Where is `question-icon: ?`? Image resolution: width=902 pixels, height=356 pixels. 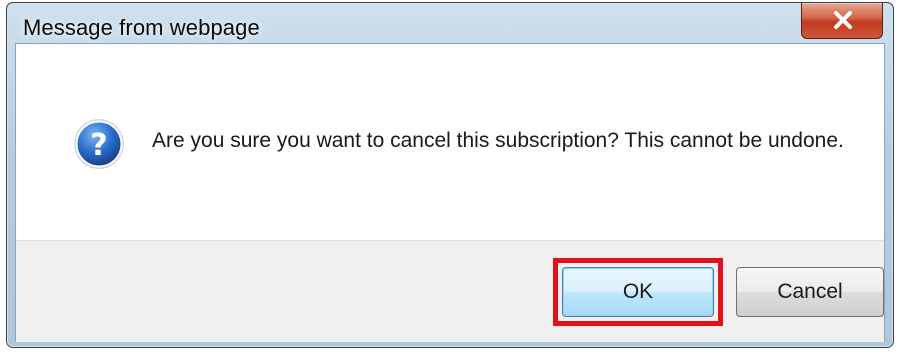
question-icon: ? is located at coordinates (99, 144).